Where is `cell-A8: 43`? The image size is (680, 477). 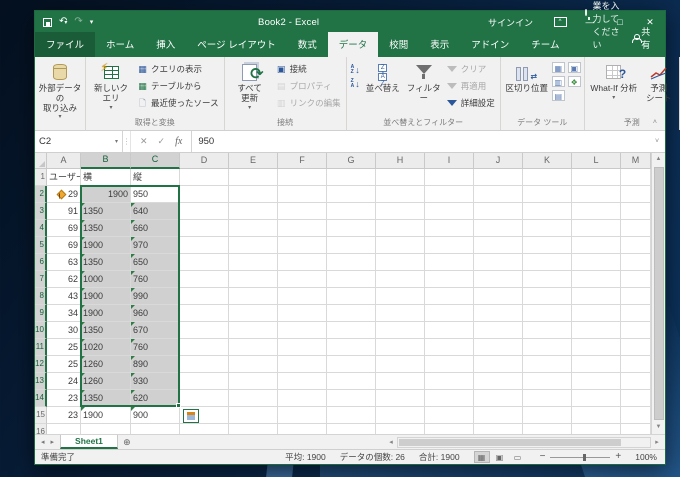 cell-A8: 43 is located at coordinates (64, 296).